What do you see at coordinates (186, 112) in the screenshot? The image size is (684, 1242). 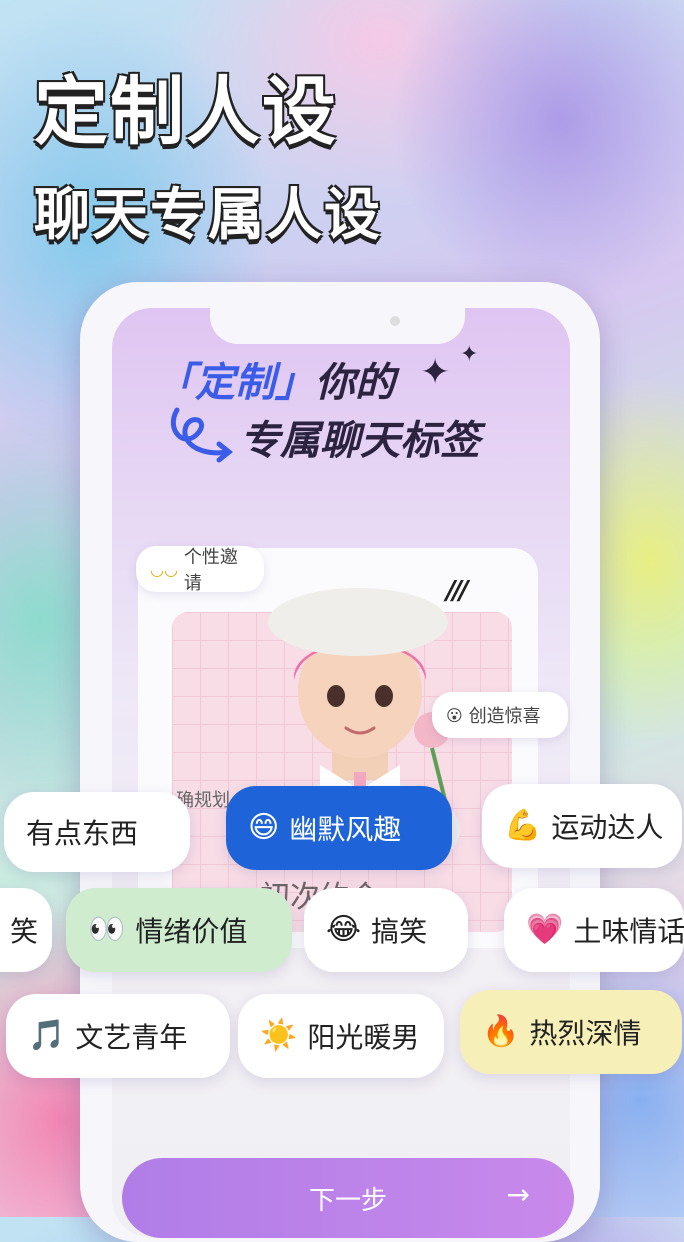 I see `hero-title: 定制人设` at bounding box center [186, 112].